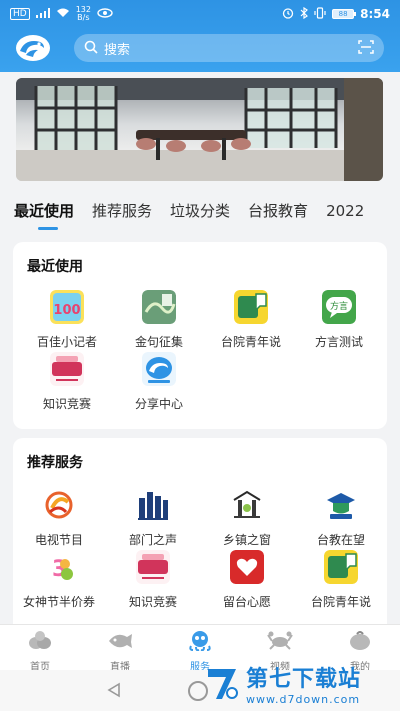 The height and width of the screenshot is (711, 400). Describe the element at coordinates (63, 14) in the screenshot. I see `wifi-icon` at that location.